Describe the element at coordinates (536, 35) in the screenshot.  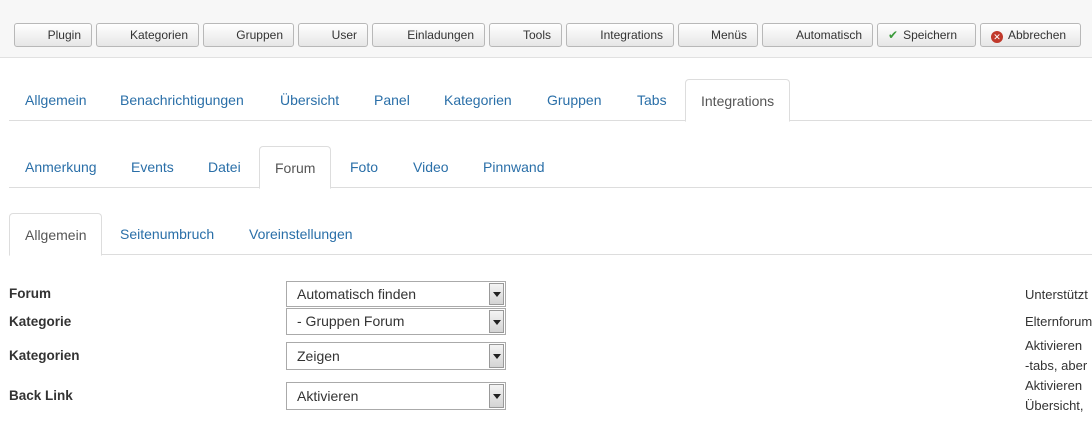
I see `tools-button-label: Tools` at that location.